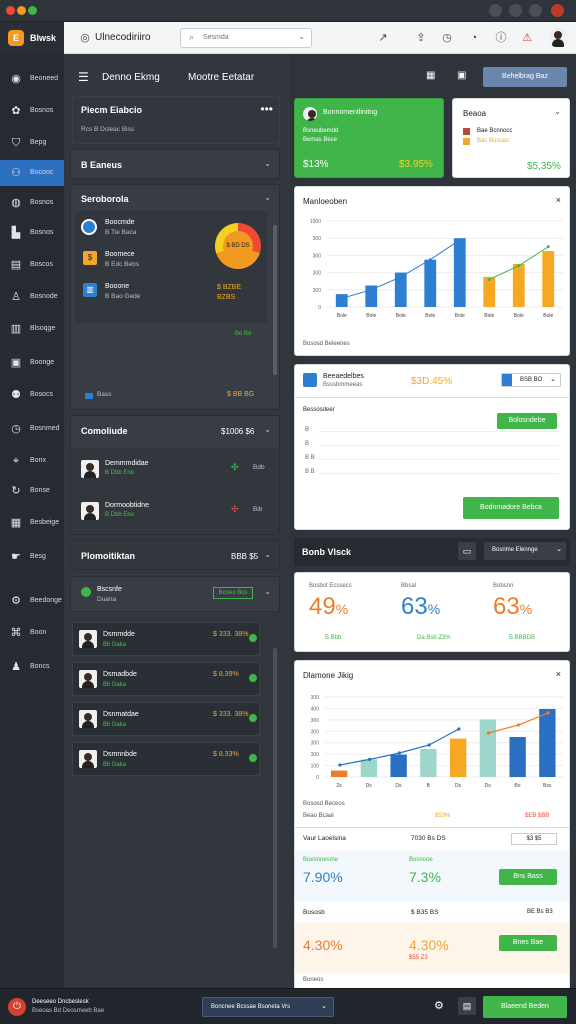  What do you see at coordinates (16, 173) in the screenshot?
I see `users-icon: ⚇` at bounding box center [16, 173].